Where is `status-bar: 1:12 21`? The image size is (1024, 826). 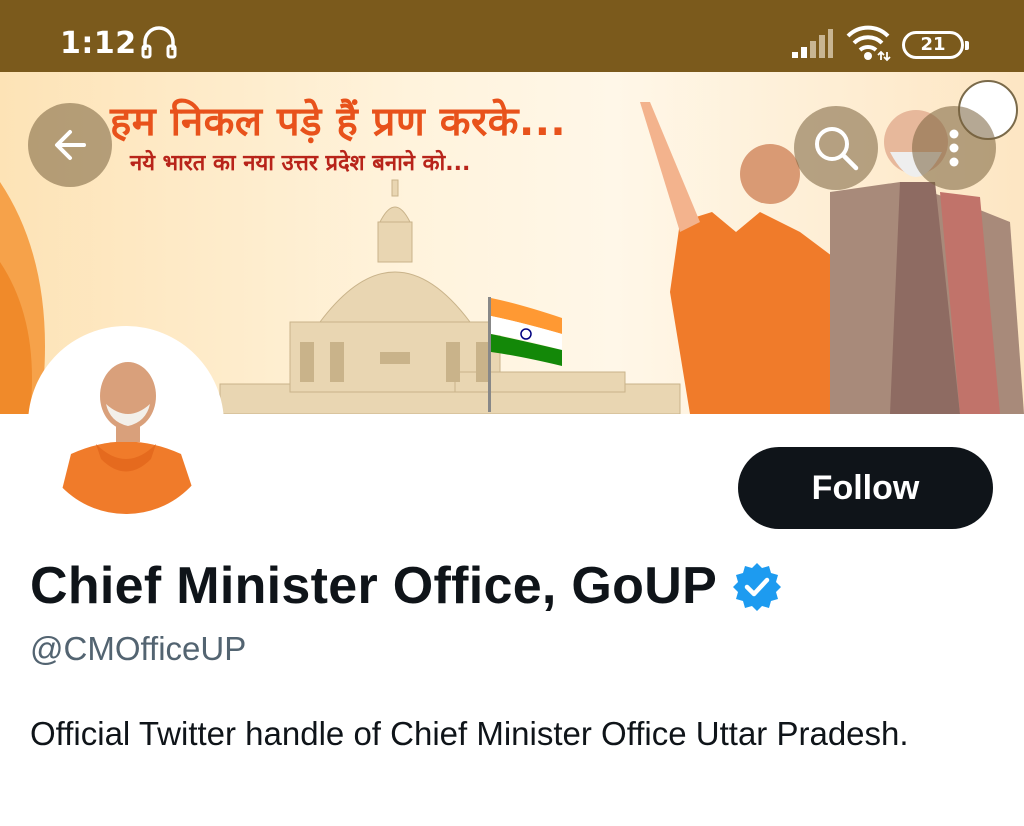
status-bar: 1:12 21 is located at coordinates (512, 36).